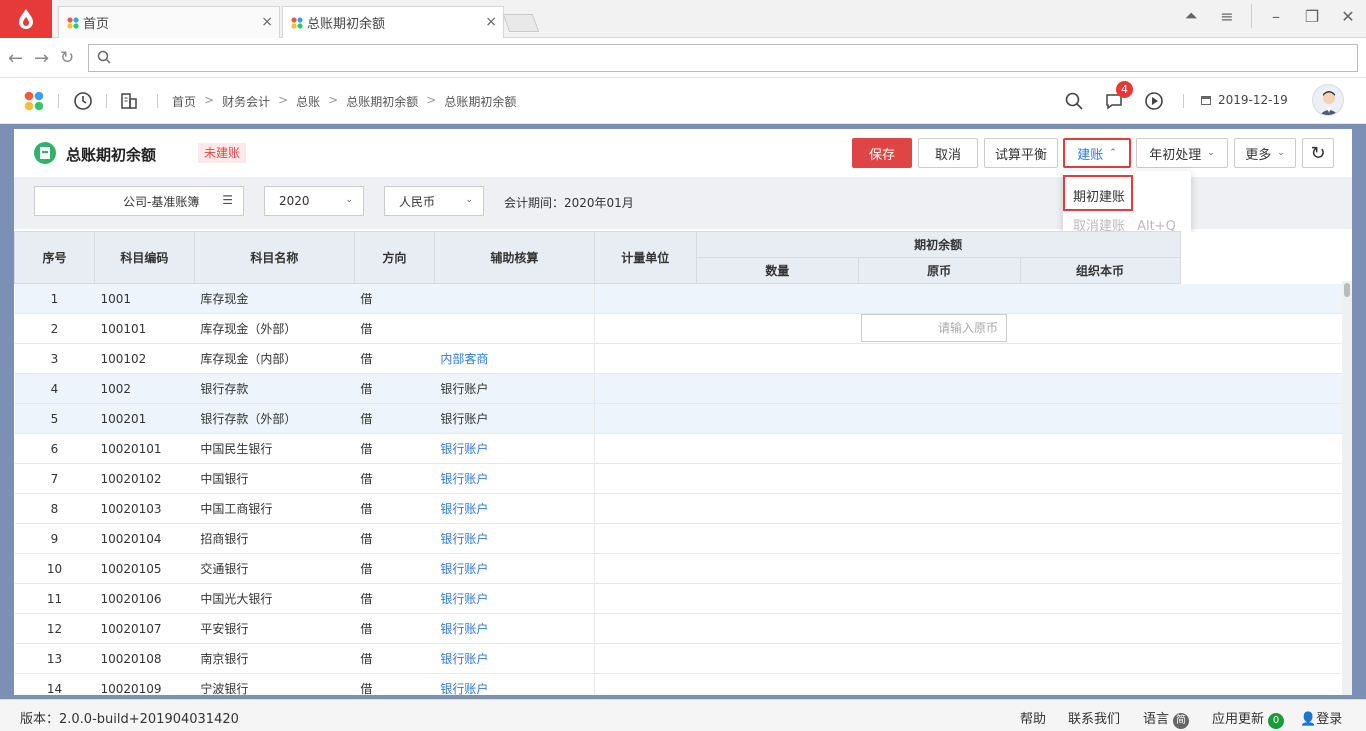 Image resolution: width=1366 pixels, height=731 pixels. I want to click on forward-icon: →, so click(41, 58).